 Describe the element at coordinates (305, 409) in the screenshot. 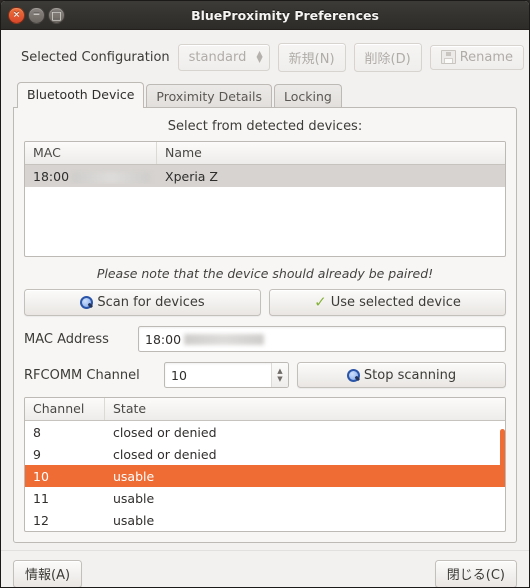

I see `channel-column-state: State` at that location.